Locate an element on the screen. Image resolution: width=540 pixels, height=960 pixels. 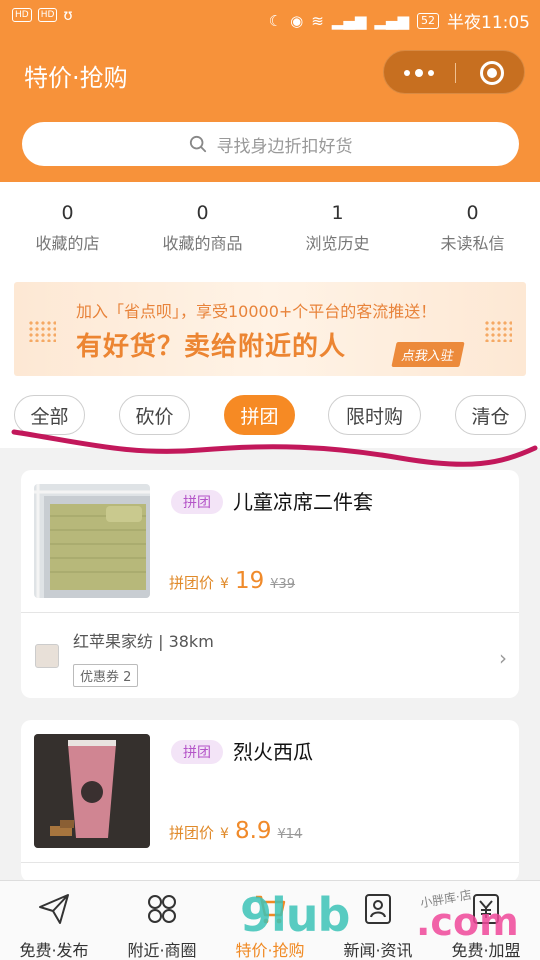
original-price: ¥39 is located at coordinates (283, 584).